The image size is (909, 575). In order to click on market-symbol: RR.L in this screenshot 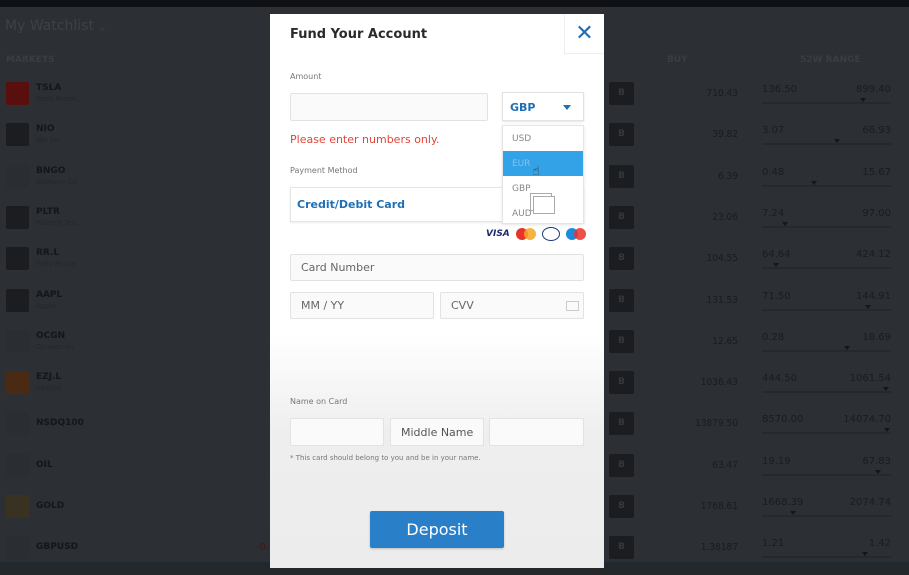, I will do `click(48, 253)`.